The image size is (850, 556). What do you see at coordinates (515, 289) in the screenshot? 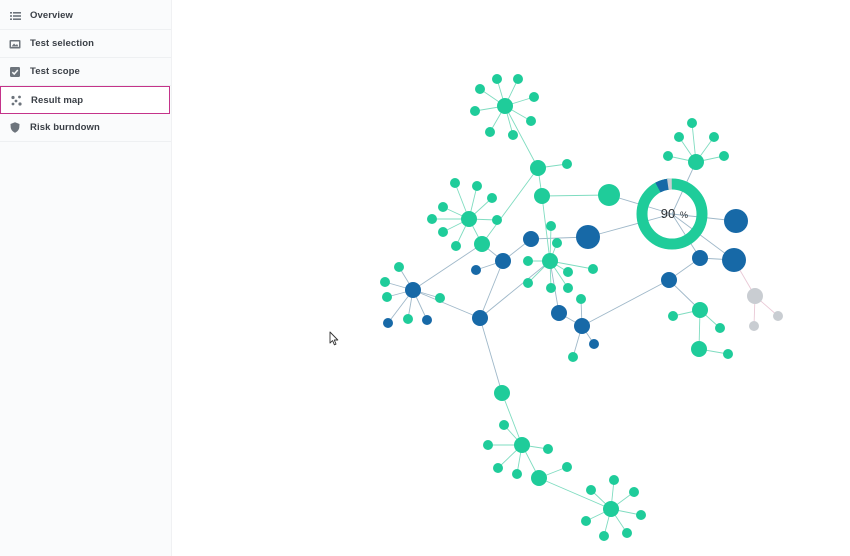
I see `graph-edge` at bounding box center [515, 289].